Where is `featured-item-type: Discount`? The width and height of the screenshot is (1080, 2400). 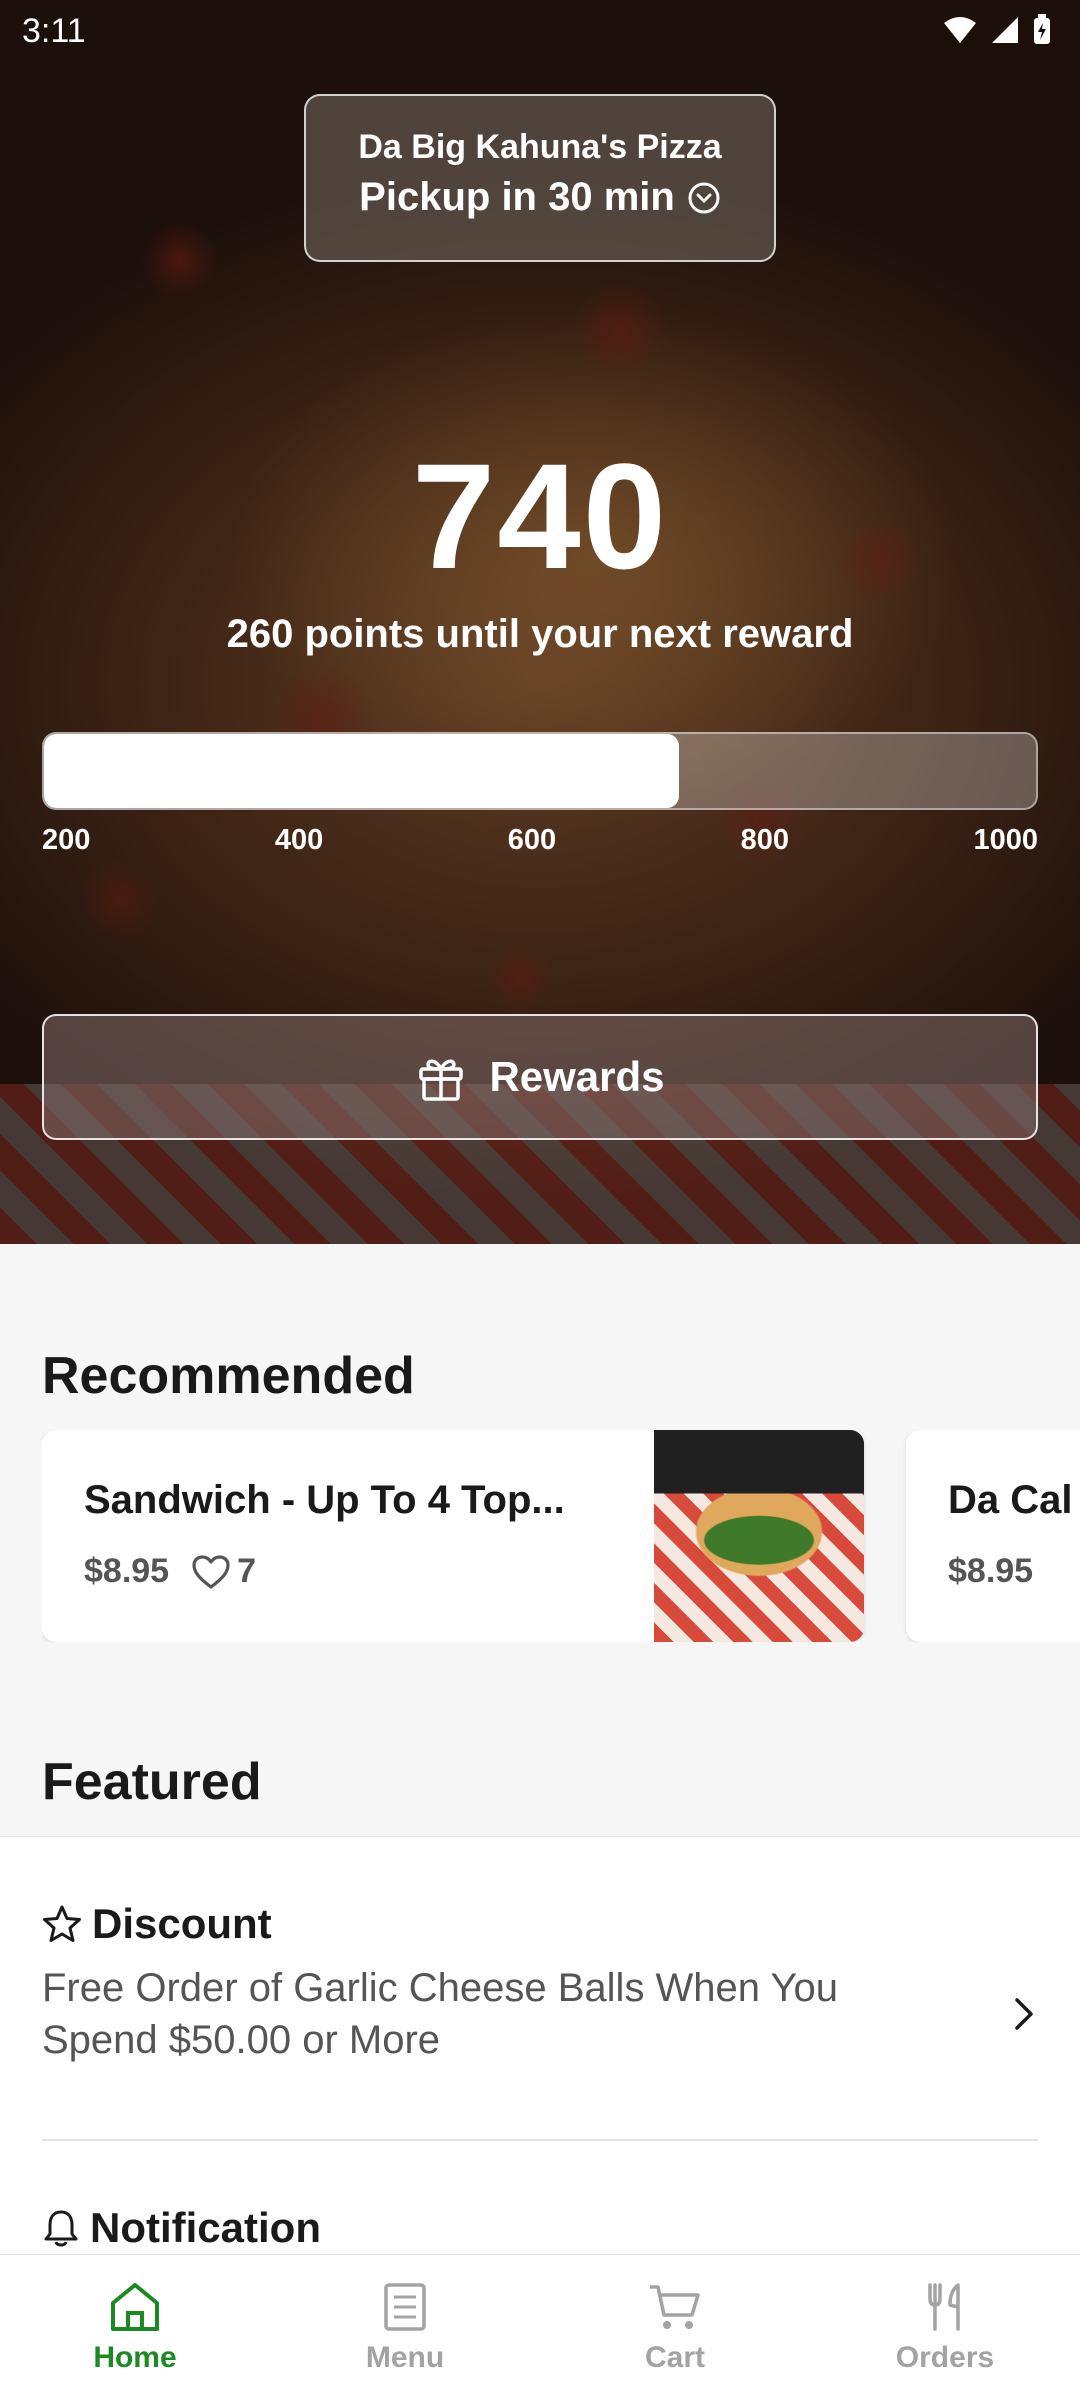
featured-item-type: Discount is located at coordinates (182, 1923).